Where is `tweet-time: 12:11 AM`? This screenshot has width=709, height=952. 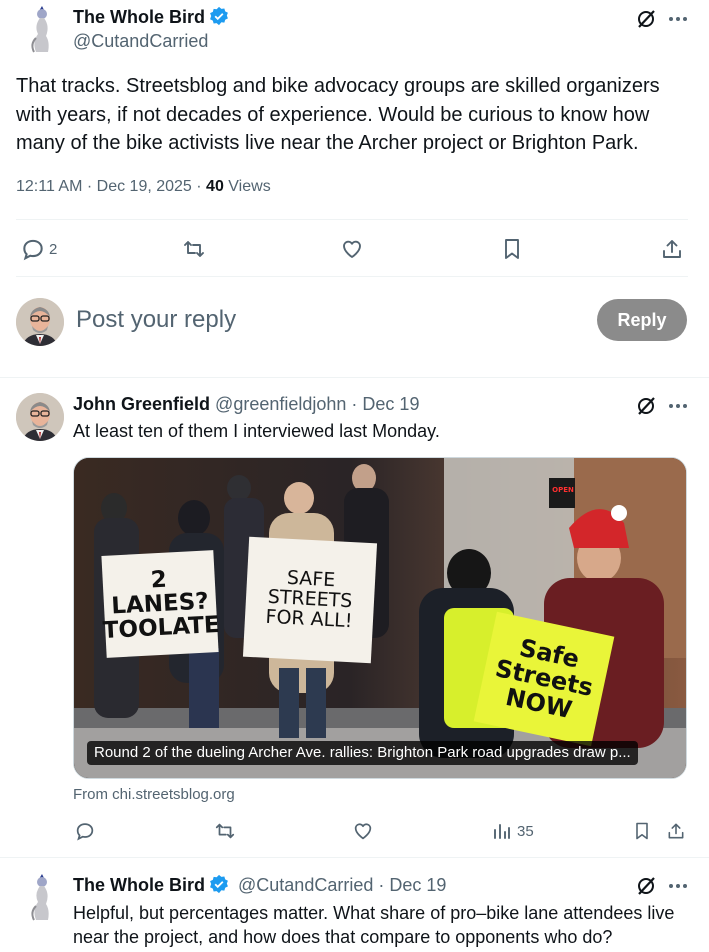
tweet-time: 12:11 AM is located at coordinates (49, 186).